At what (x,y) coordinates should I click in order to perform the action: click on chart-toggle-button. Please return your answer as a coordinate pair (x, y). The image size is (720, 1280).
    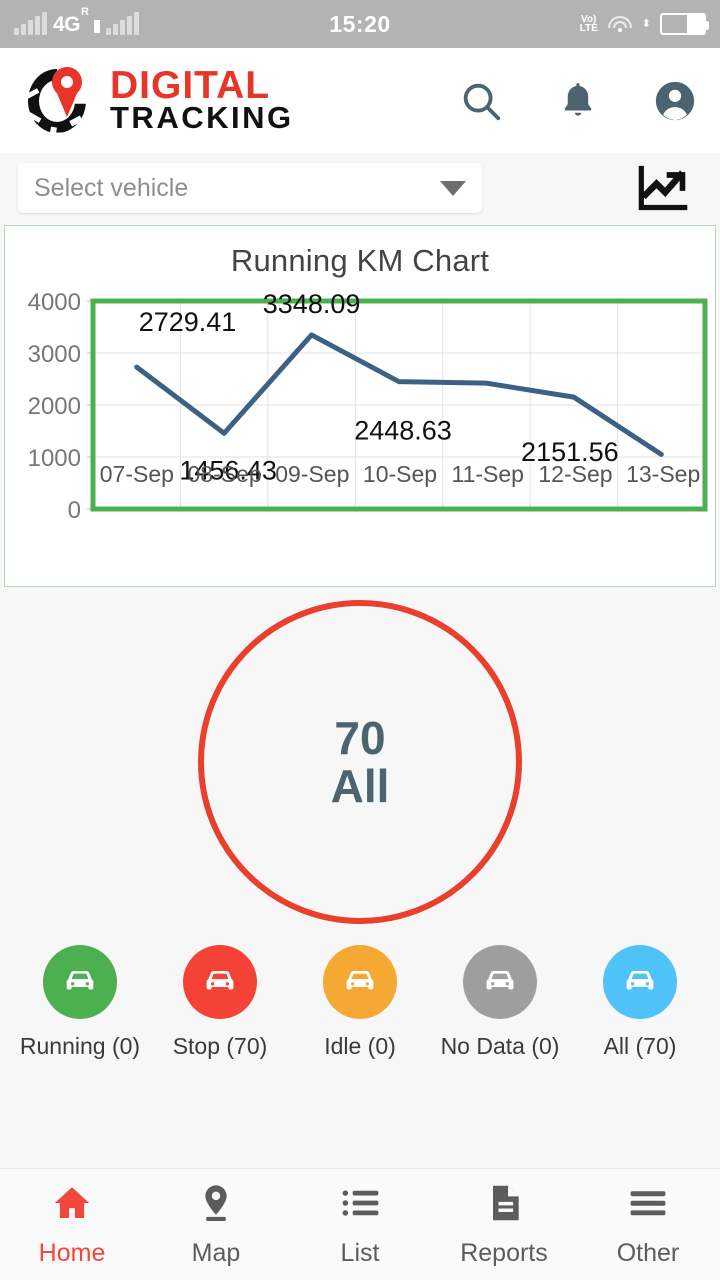
    Looking at the image, I should click on (663, 188).